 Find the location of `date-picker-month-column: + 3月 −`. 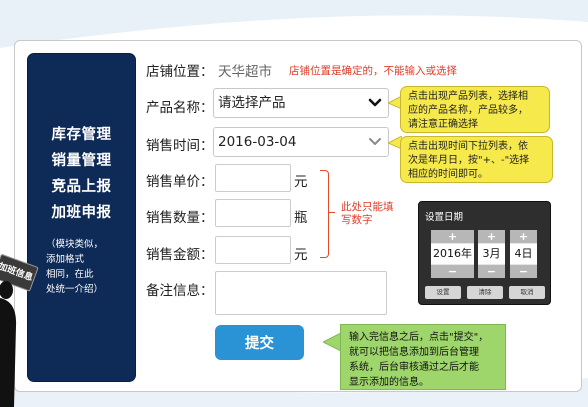

date-picker-month-column: + 3月 − is located at coordinates (491, 254).